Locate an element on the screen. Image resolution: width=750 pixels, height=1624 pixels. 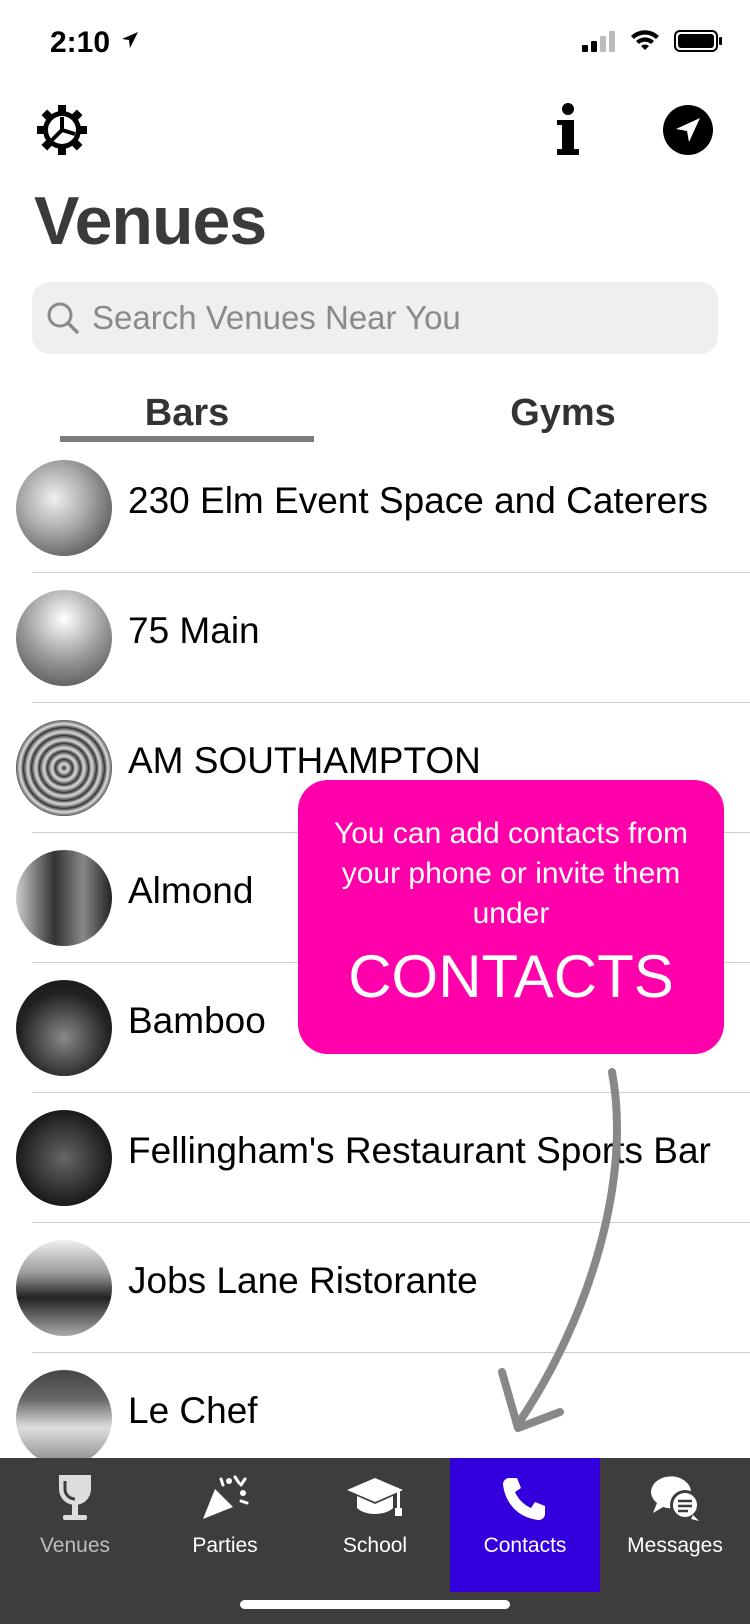
tab-label: Venues is located at coordinates (75, 1545).